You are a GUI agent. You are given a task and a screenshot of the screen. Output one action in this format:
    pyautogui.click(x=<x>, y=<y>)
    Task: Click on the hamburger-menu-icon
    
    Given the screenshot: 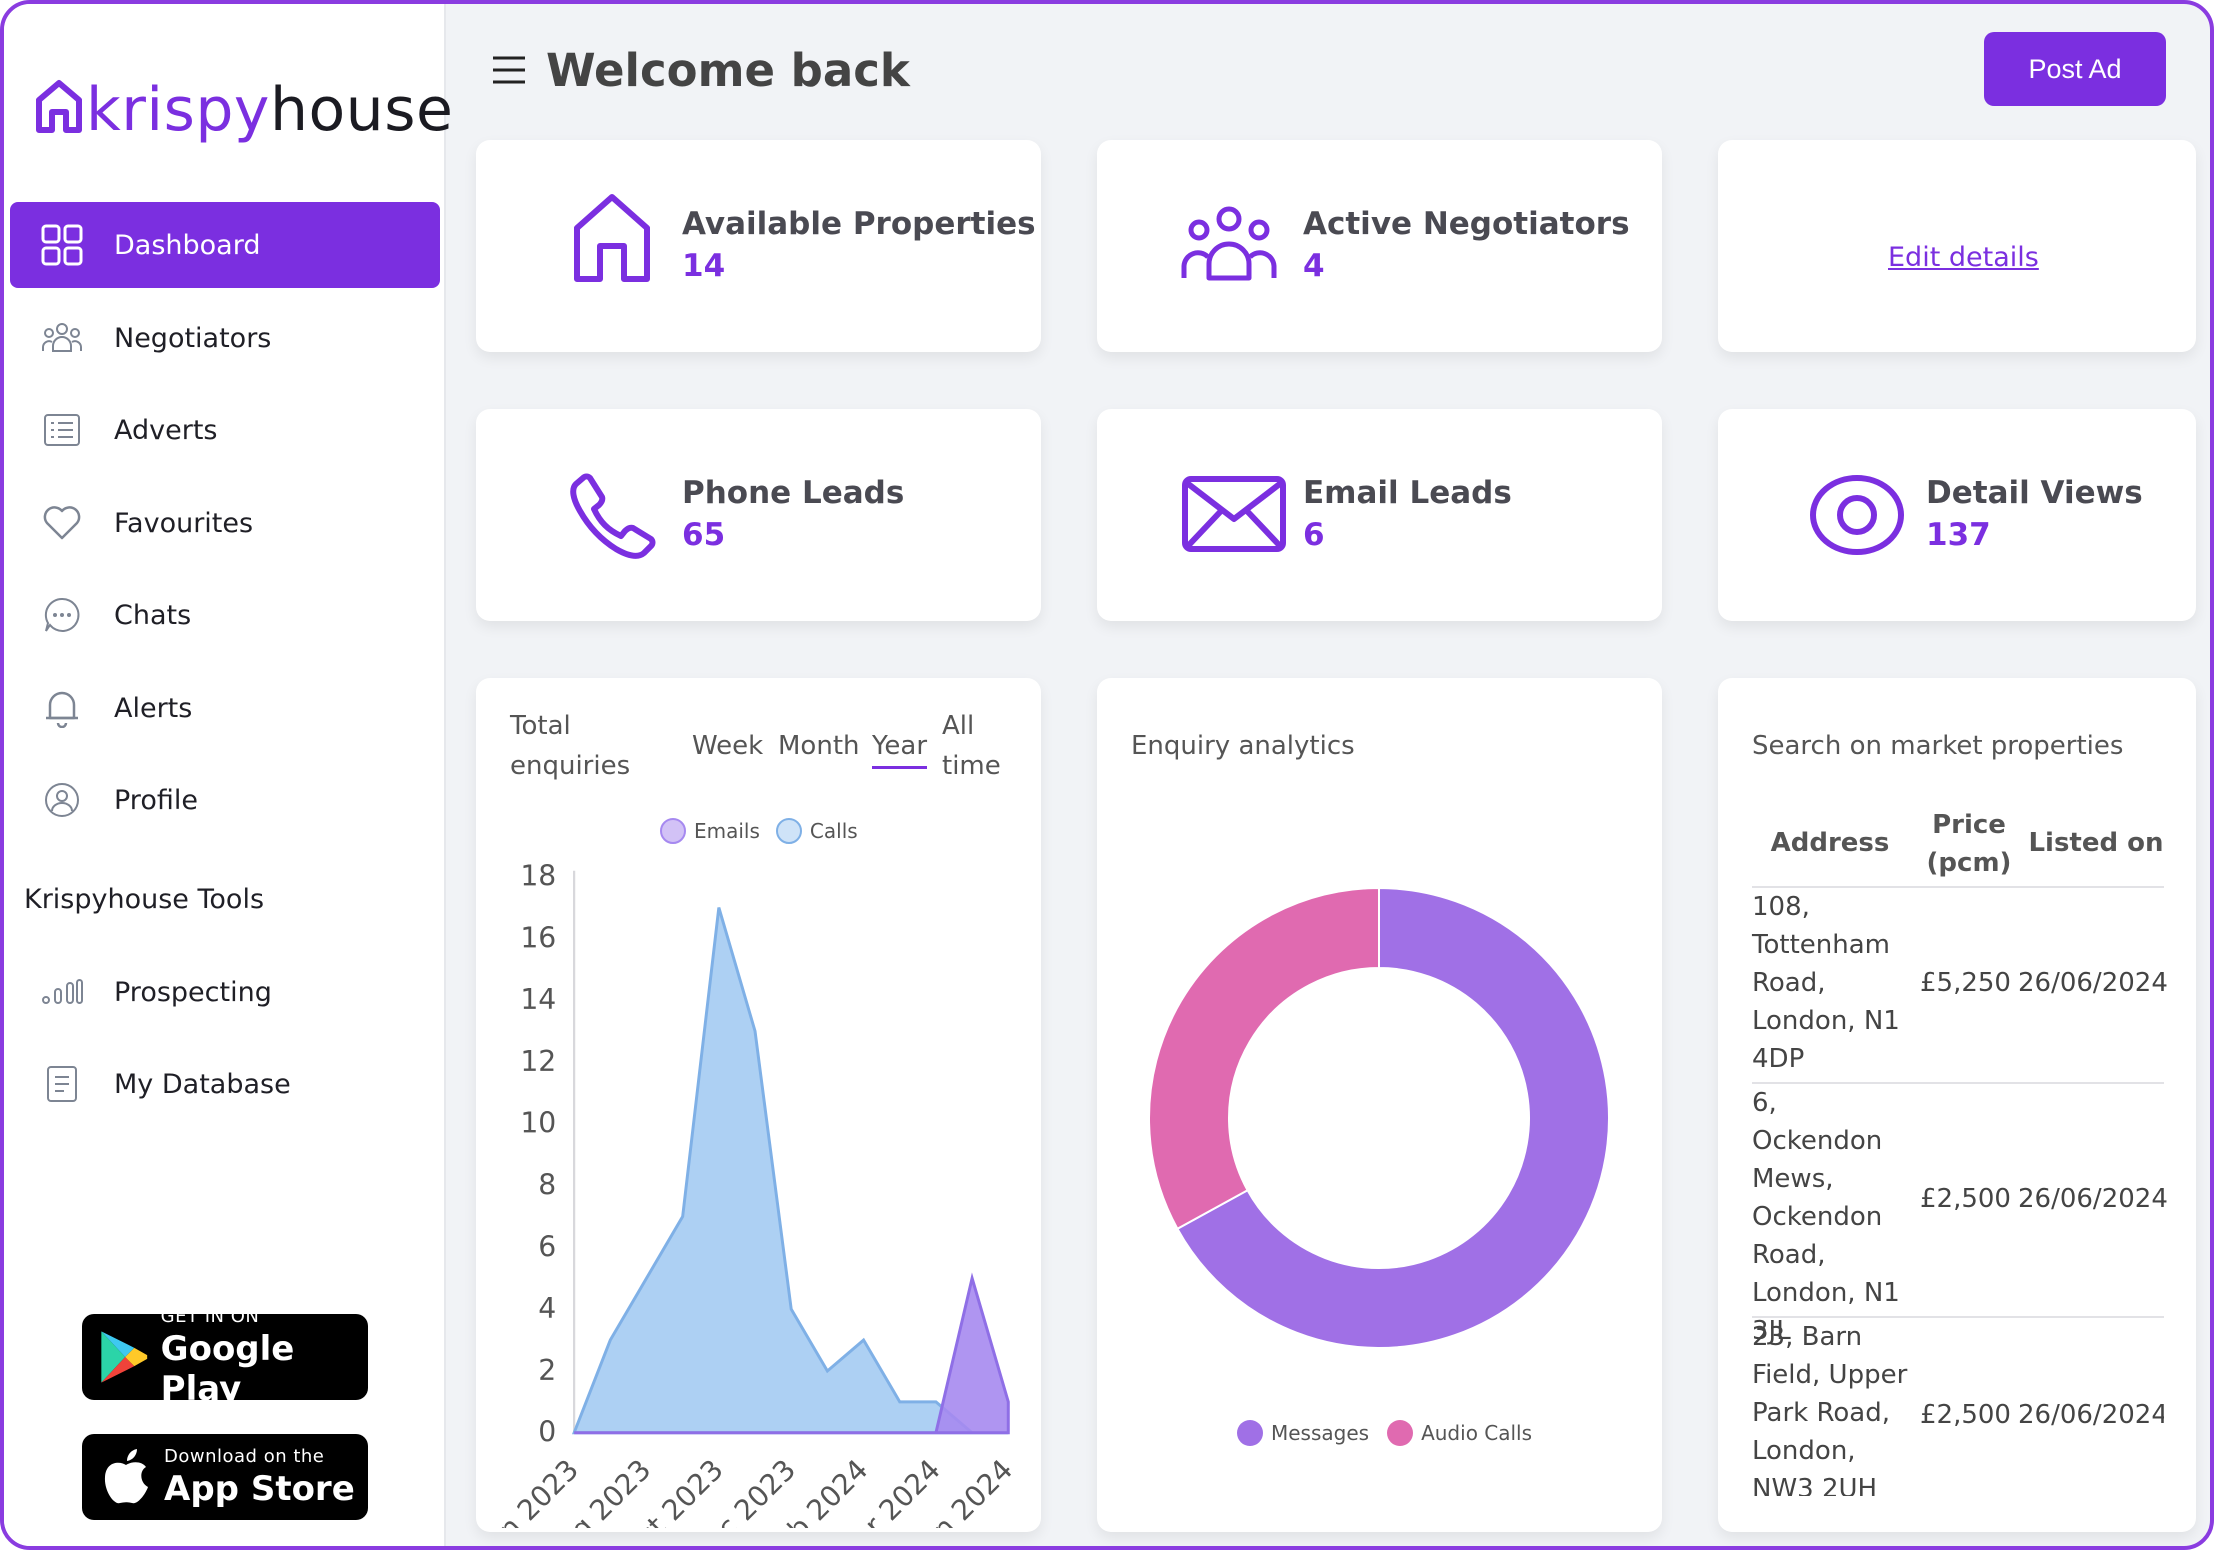 What is the action you would take?
    pyautogui.click(x=509, y=72)
    